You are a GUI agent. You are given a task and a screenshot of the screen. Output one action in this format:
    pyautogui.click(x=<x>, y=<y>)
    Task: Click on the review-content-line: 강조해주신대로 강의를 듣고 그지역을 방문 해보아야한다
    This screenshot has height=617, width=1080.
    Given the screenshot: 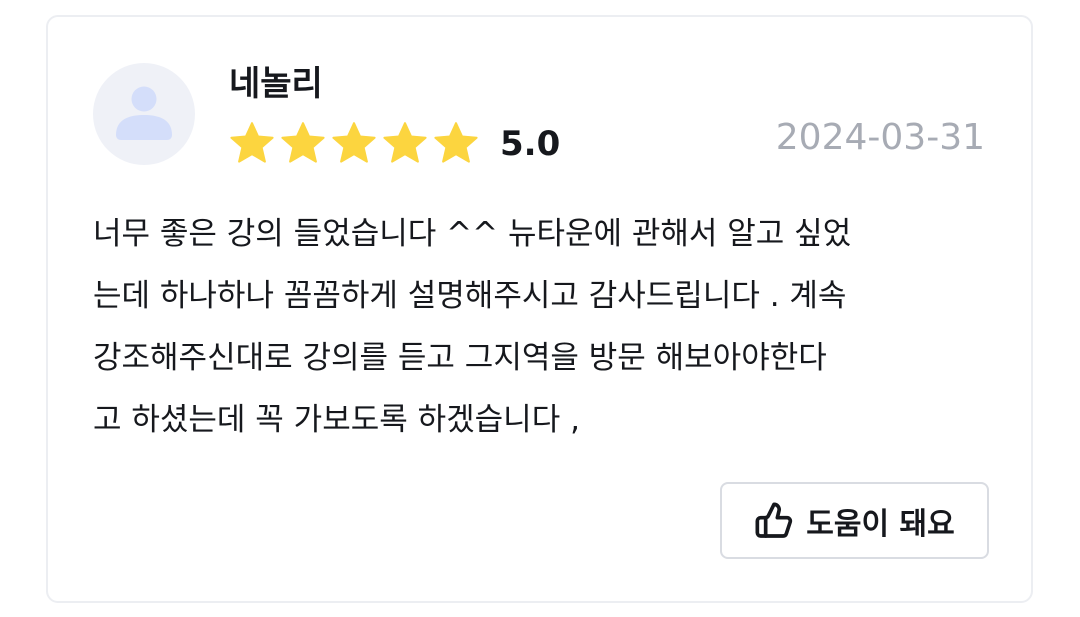 What is the action you would take?
    pyautogui.click(x=460, y=358)
    